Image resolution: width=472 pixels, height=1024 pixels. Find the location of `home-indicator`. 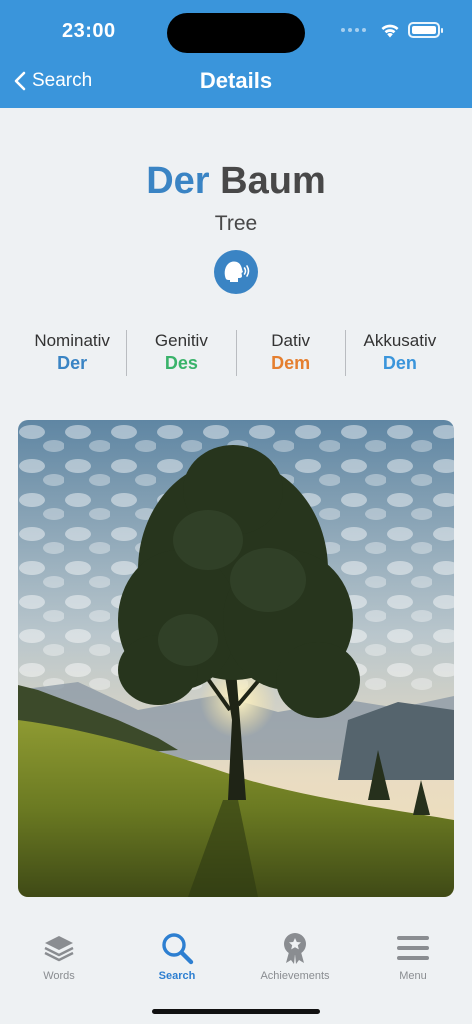

home-indicator is located at coordinates (236, 1011).